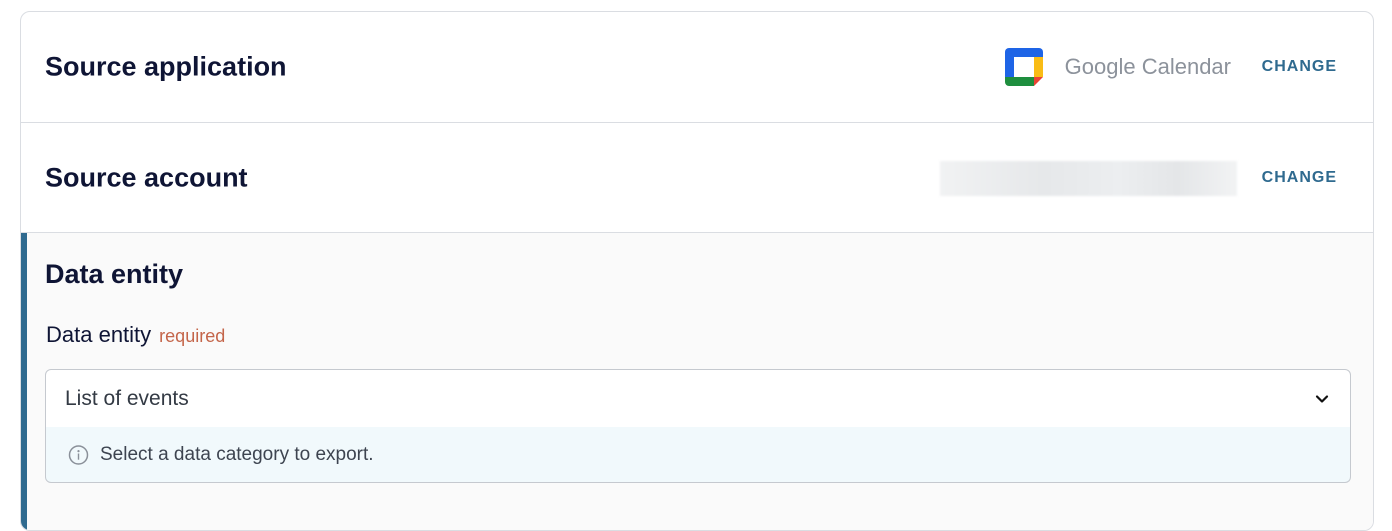 The image size is (1392, 531). I want to click on redacted-account-name, so click(1088, 178).